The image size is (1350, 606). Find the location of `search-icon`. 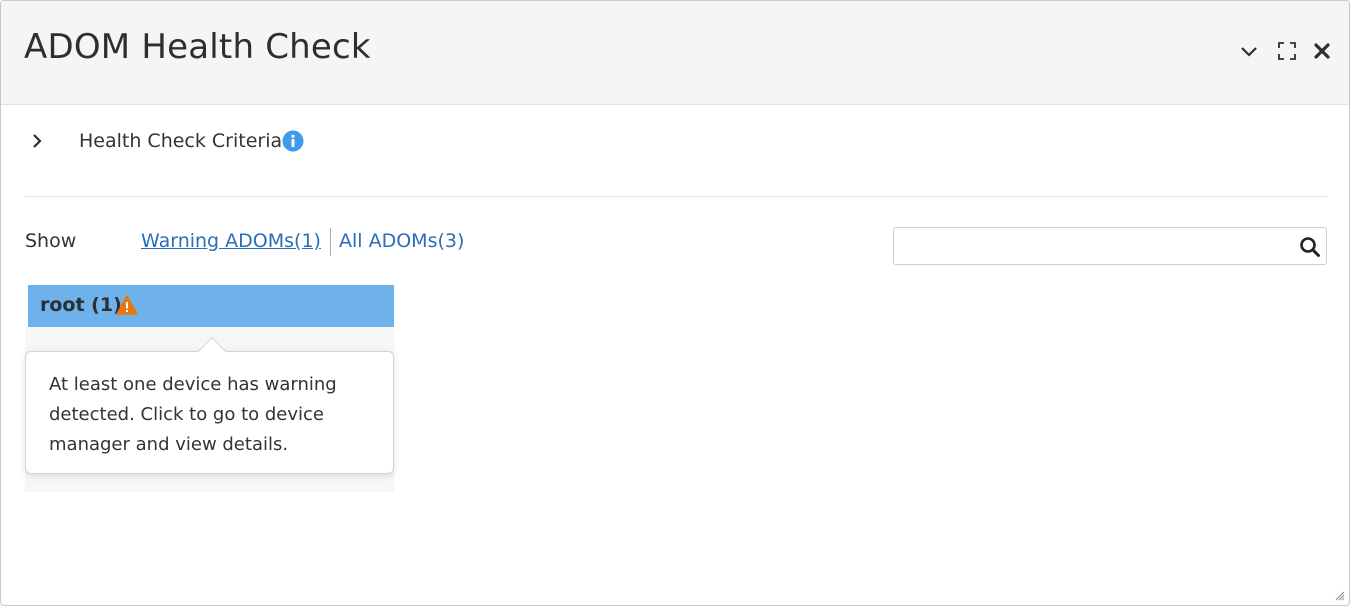

search-icon is located at coordinates (1310, 247).